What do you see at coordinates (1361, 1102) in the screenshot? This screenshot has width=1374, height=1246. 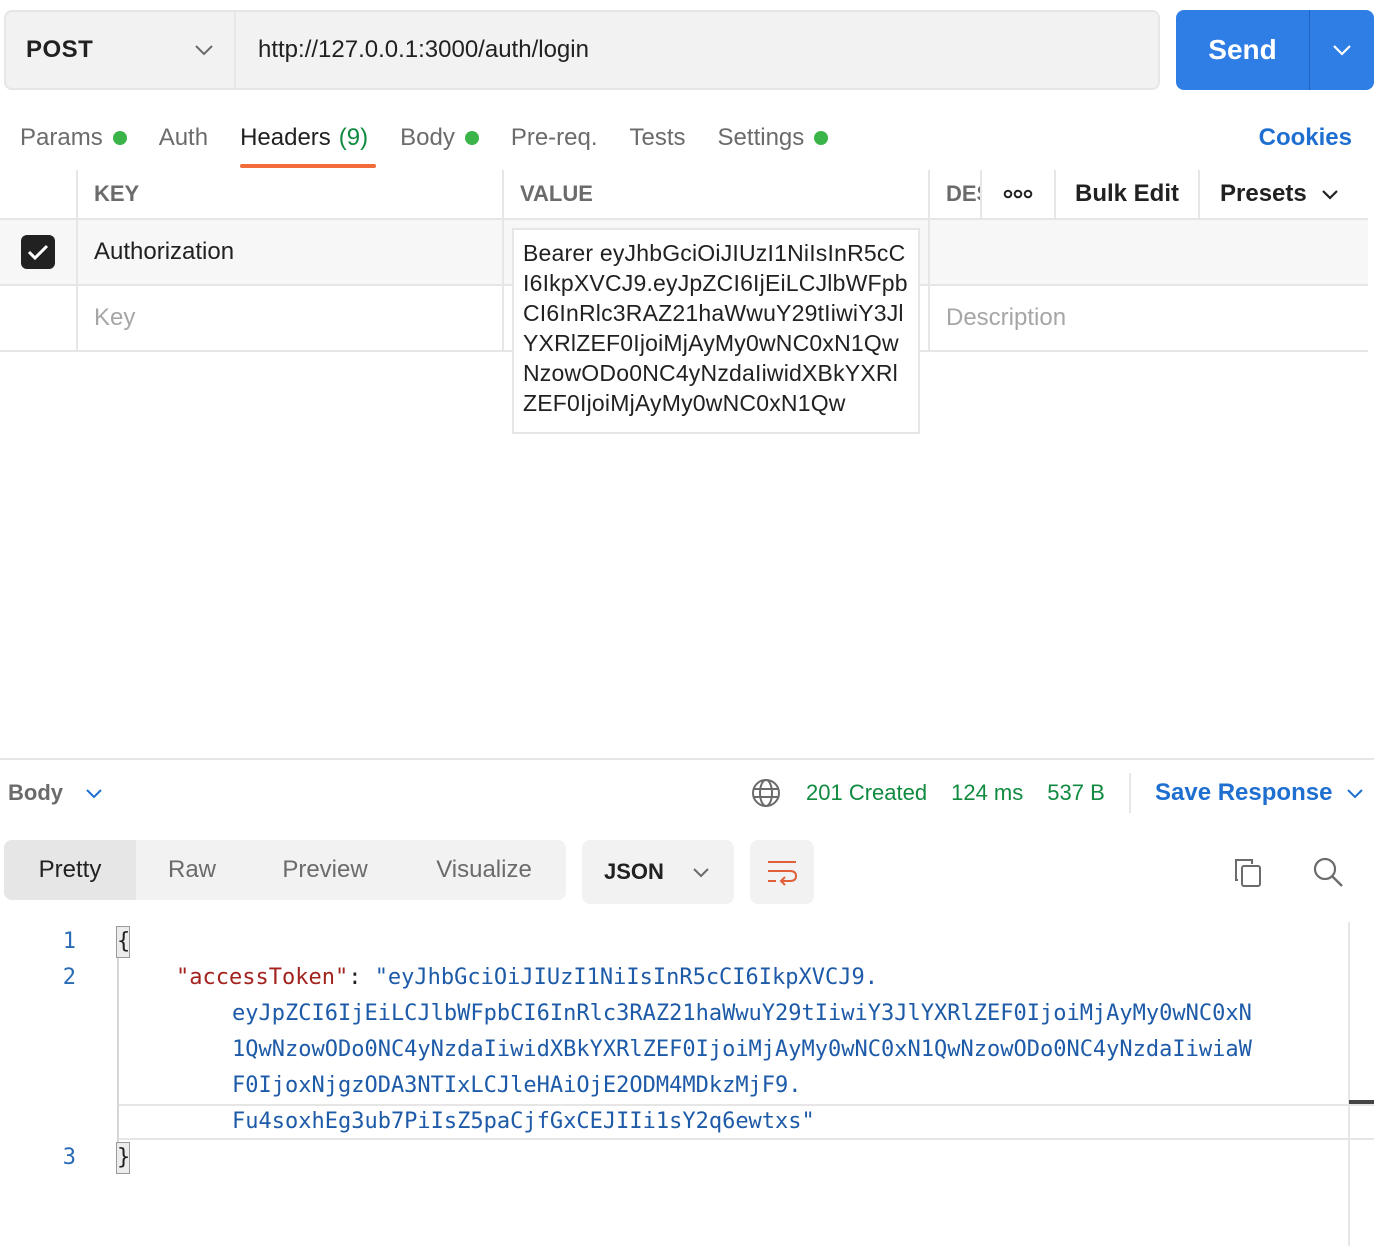 I see `scrollbar-thumb` at bounding box center [1361, 1102].